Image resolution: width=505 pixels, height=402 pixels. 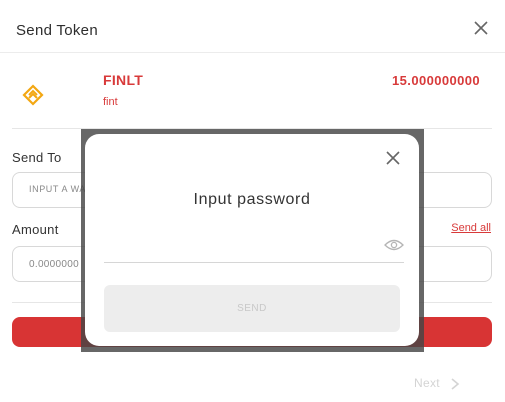 What do you see at coordinates (252, 26) in the screenshot?
I see `sheet-header: Send Token` at bounding box center [252, 26].